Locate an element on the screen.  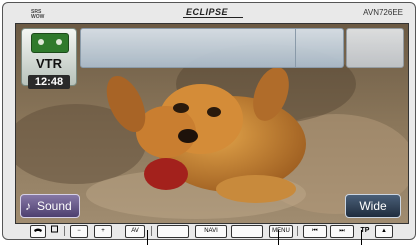
music-note-icon: ♪ is located at coordinates (28, 206).